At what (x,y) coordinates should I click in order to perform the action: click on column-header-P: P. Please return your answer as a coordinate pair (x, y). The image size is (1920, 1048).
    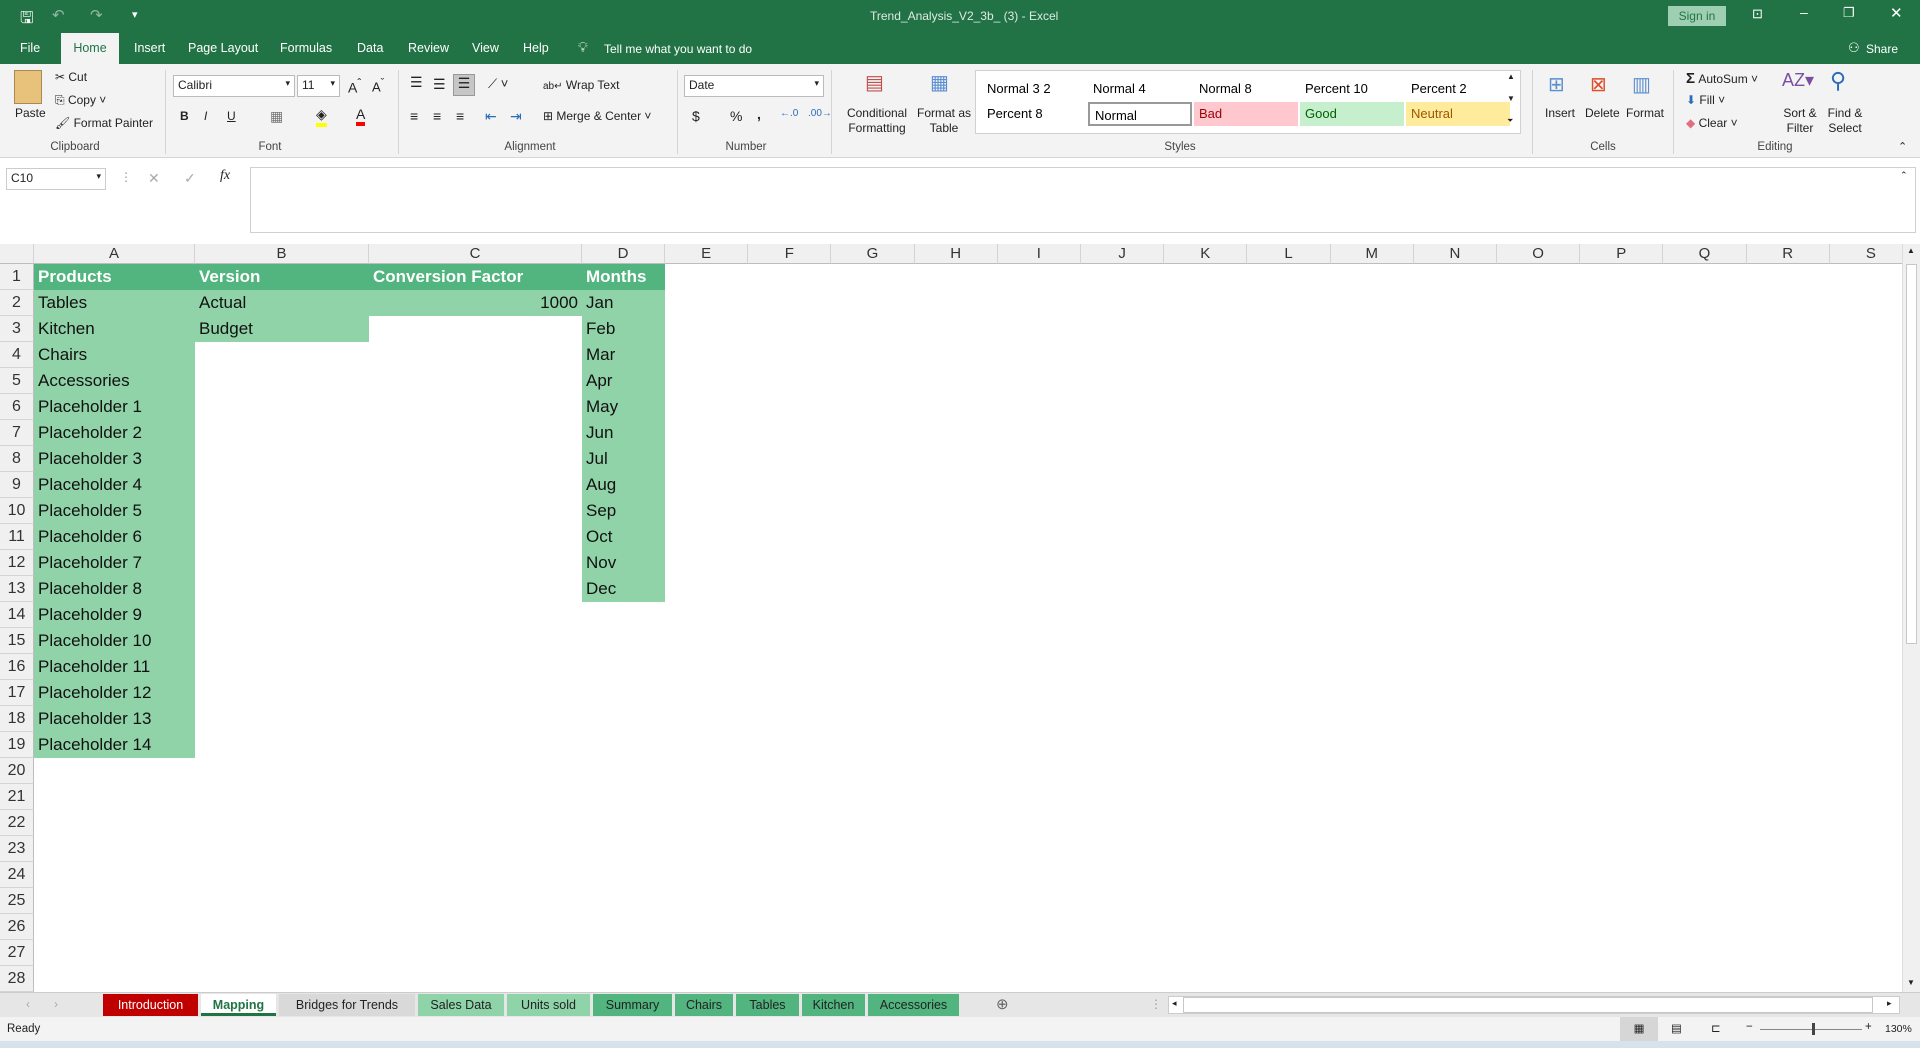
    Looking at the image, I should click on (1622, 254).